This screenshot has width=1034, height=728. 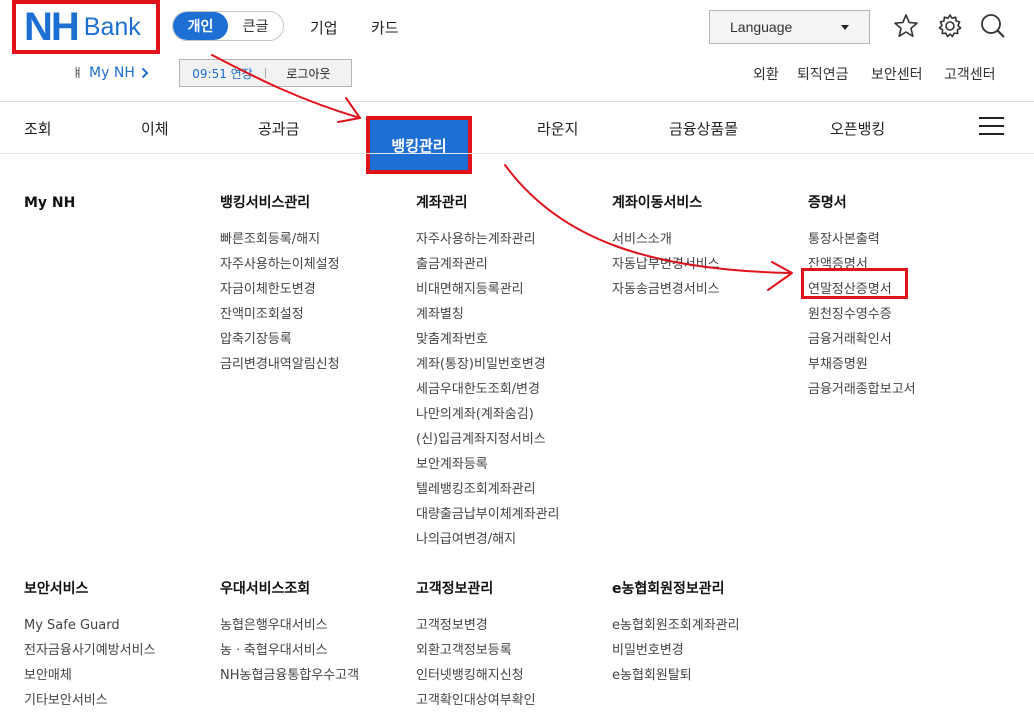 I want to click on menu-link: 빠른조회등록/해지, so click(x=280, y=244).